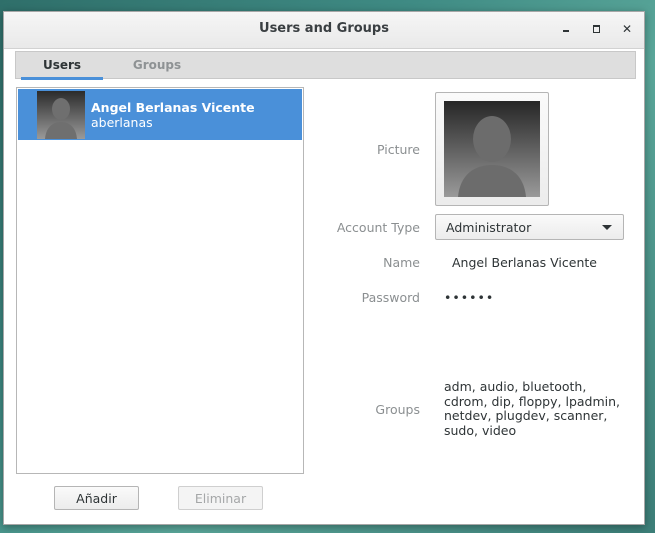  I want to click on close-button: ✕, so click(627, 29).